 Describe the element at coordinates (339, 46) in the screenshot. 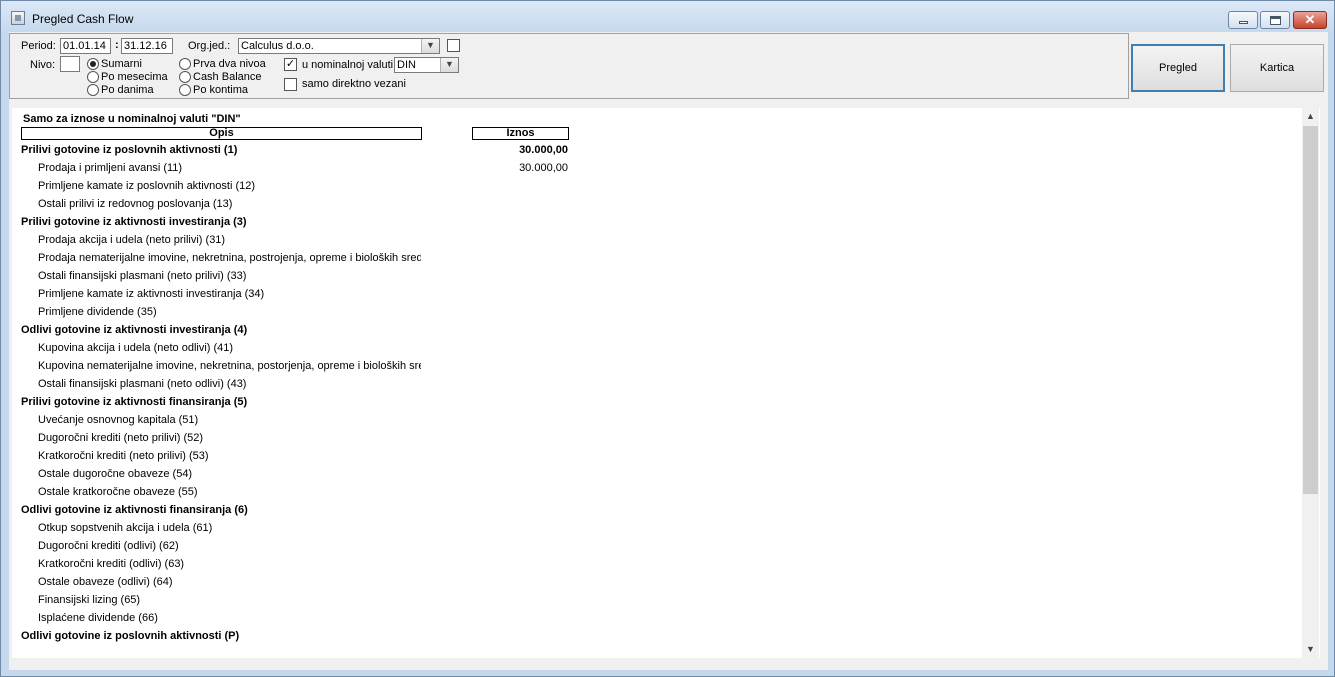

I see `org-unit-select: Calculus d.o.o. ▼` at that location.